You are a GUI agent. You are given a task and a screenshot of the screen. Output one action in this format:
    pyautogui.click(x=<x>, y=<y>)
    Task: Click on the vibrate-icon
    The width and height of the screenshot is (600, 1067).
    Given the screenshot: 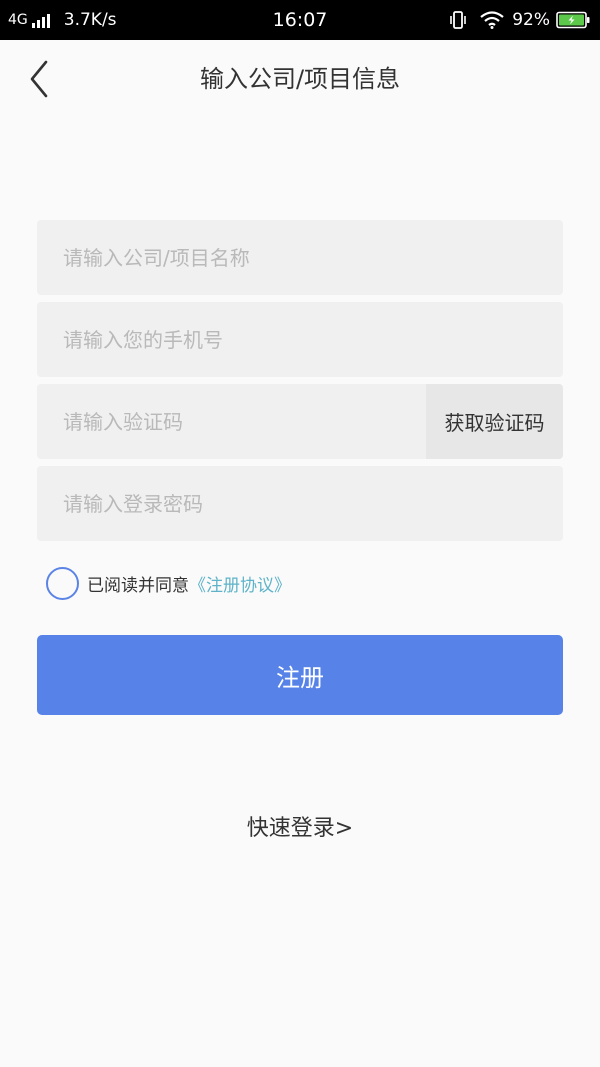 What is the action you would take?
    pyautogui.click(x=458, y=20)
    